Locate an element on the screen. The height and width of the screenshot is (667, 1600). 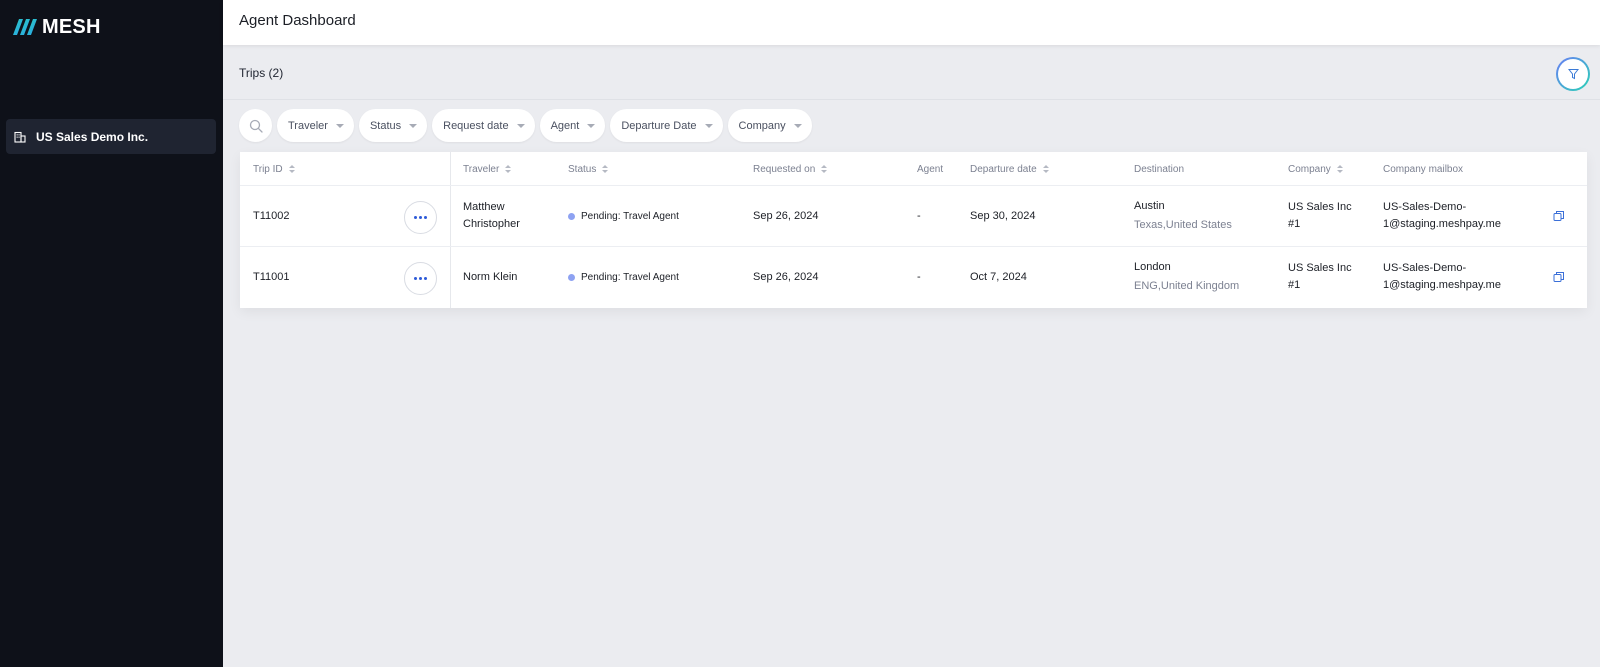
trip-id: T11002 is located at coordinates (271, 216).